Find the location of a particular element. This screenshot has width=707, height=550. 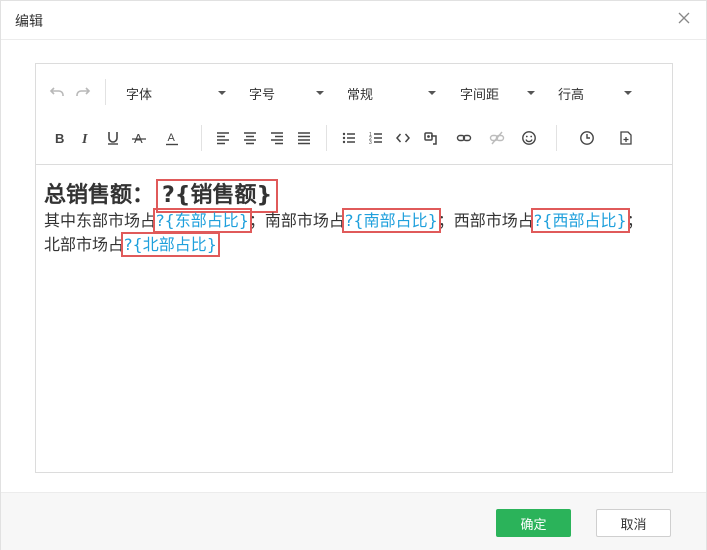

link-icon is located at coordinates (464, 138).